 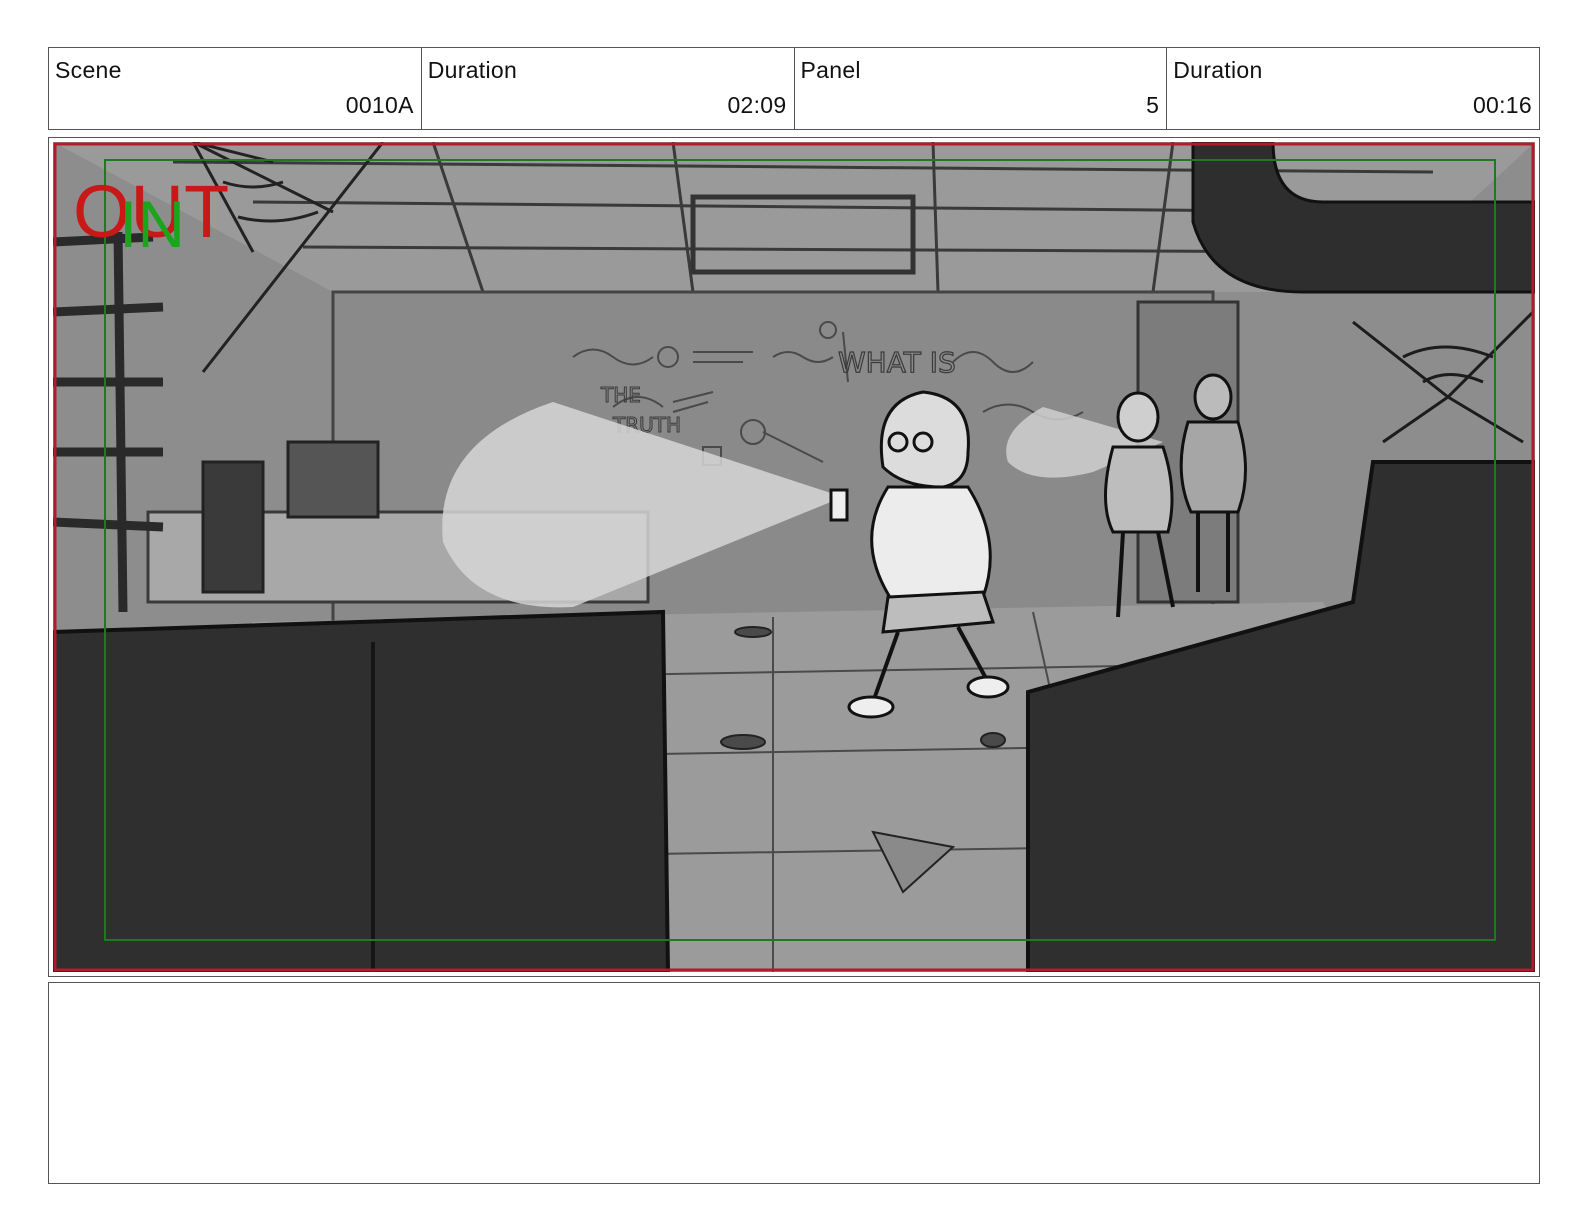 What do you see at coordinates (1218, 70) in the screenshot?
I see `panel-duration-label: Duration` at bounding box center [1218, 70].